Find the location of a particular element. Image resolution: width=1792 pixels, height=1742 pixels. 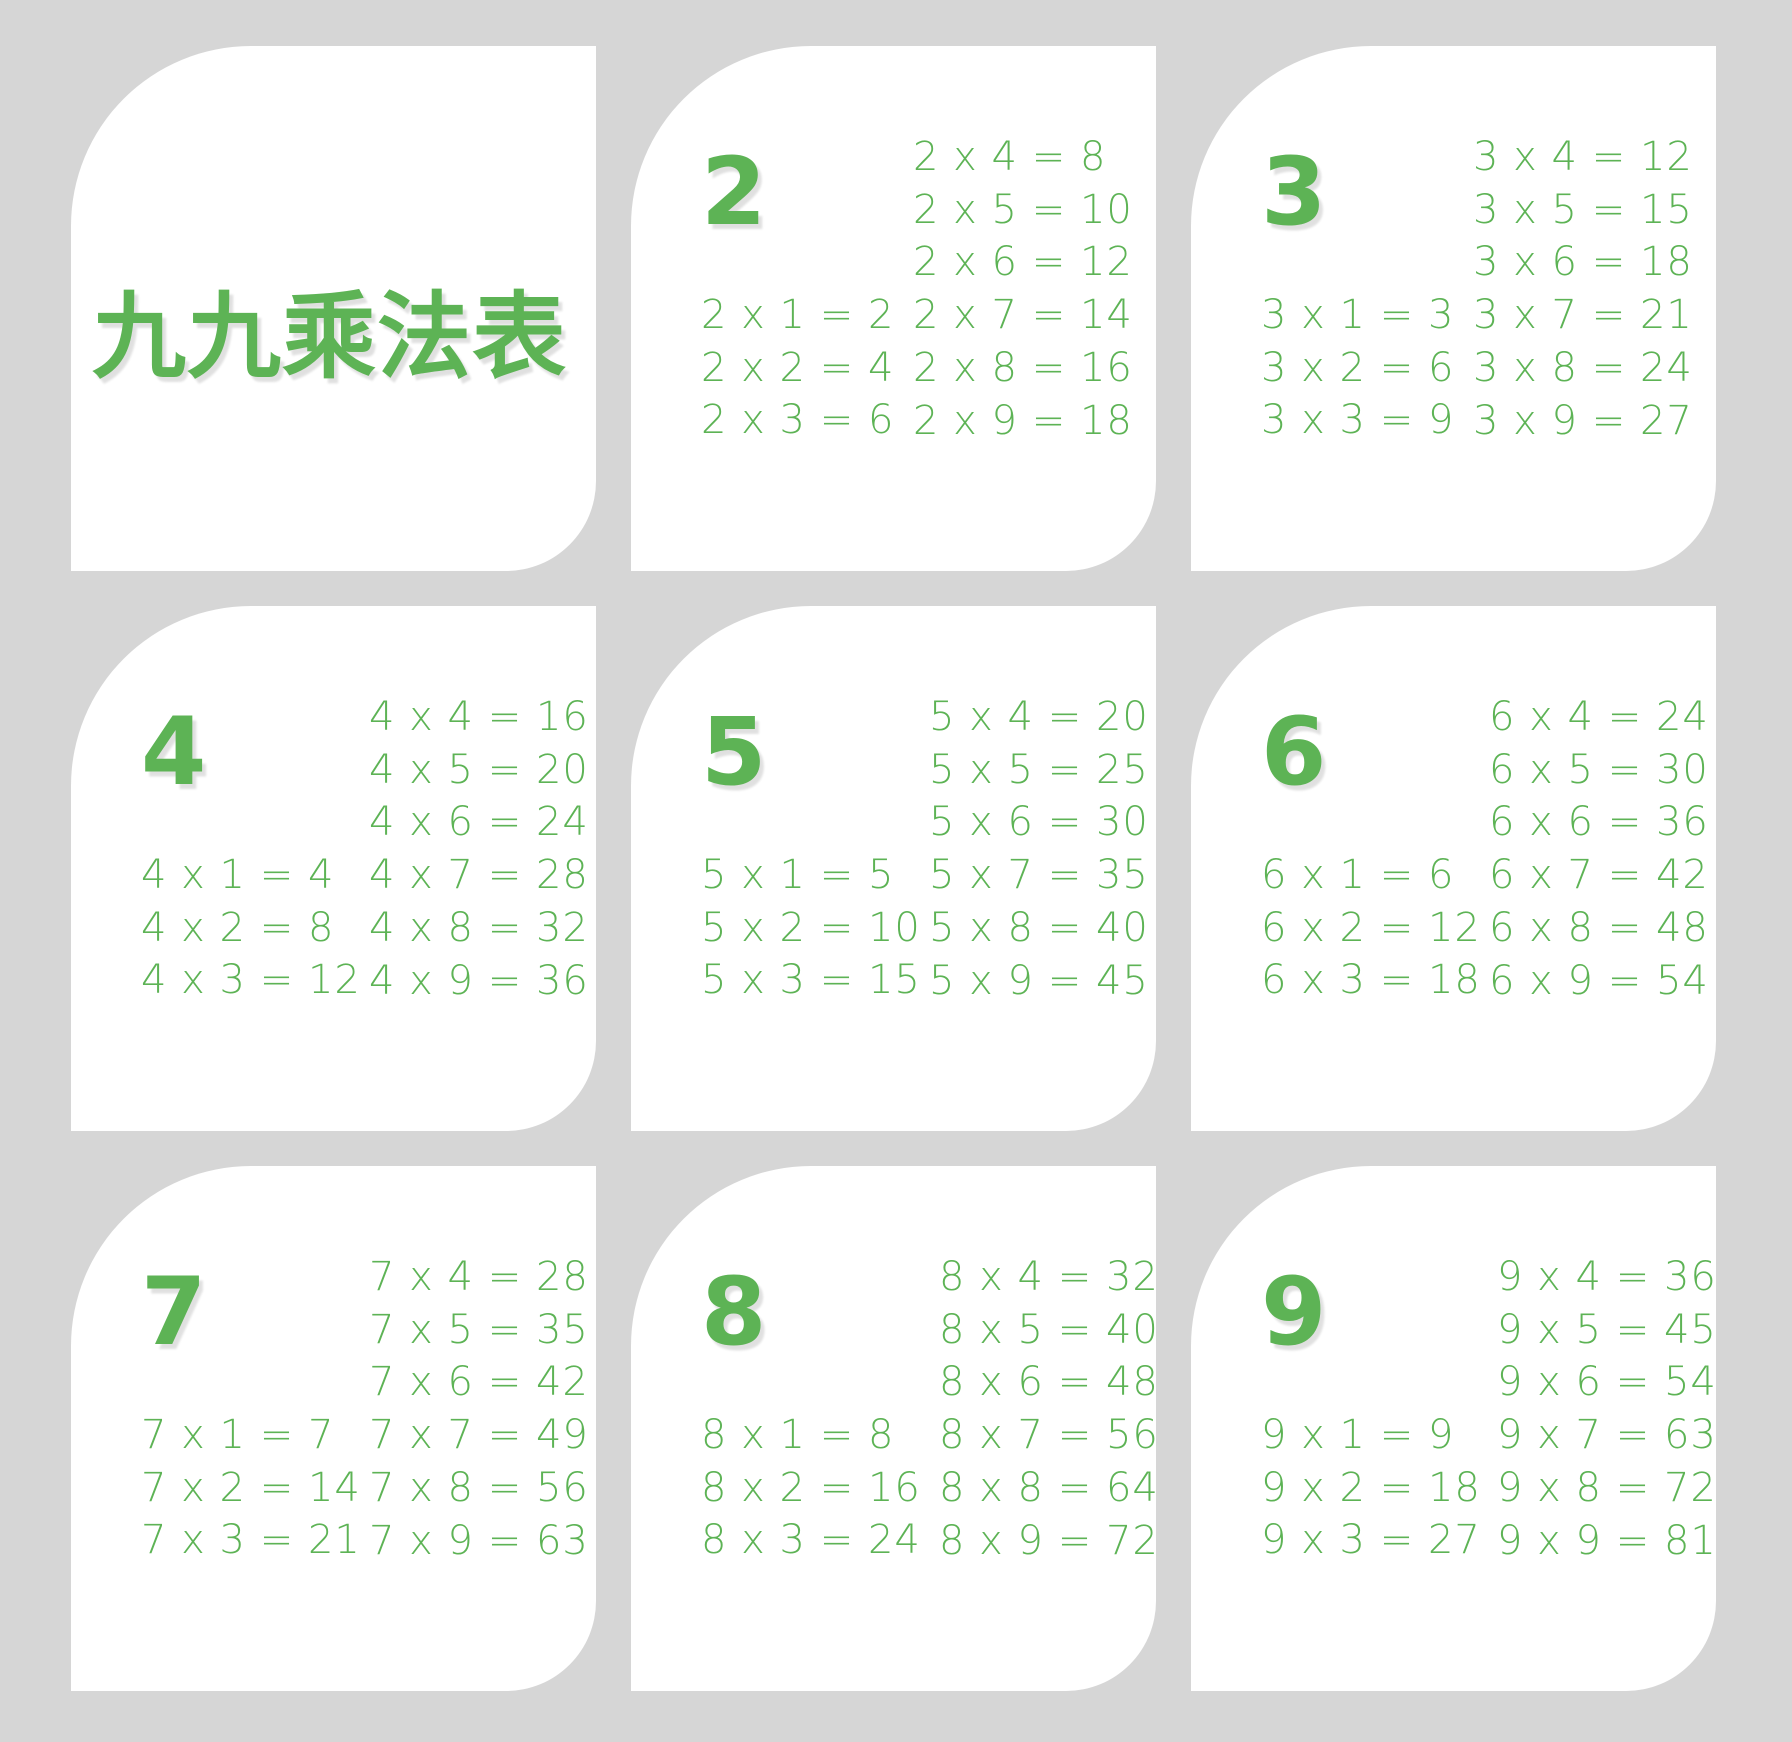

left-column: 9 x 1 = 9 9 x 2 = 18 9 x 3 = 27 is located at coordinates (1371, 1488).